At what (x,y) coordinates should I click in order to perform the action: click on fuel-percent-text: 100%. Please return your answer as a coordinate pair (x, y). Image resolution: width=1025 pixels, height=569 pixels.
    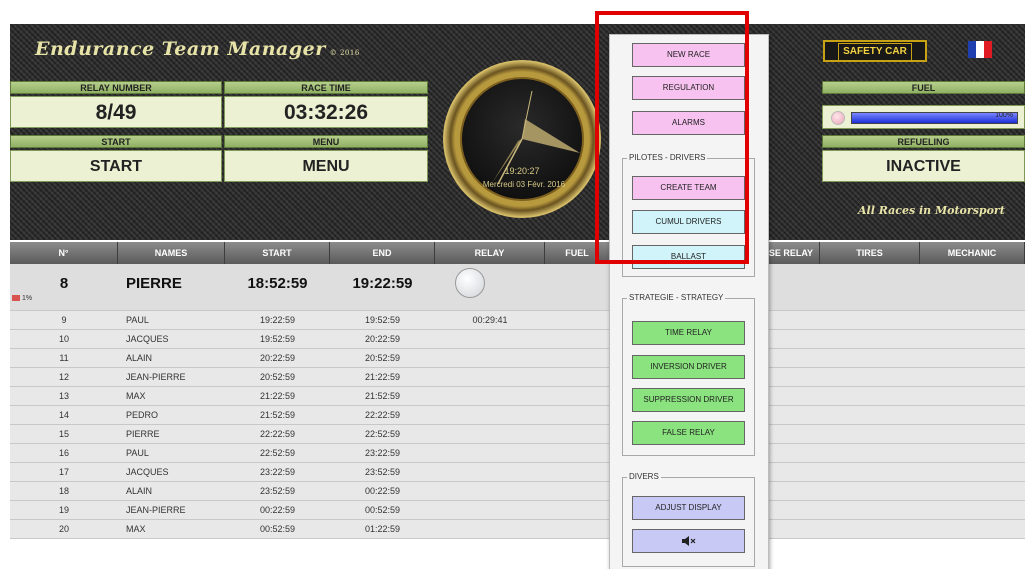
    Looking at the image, I should click on (1004, 115).